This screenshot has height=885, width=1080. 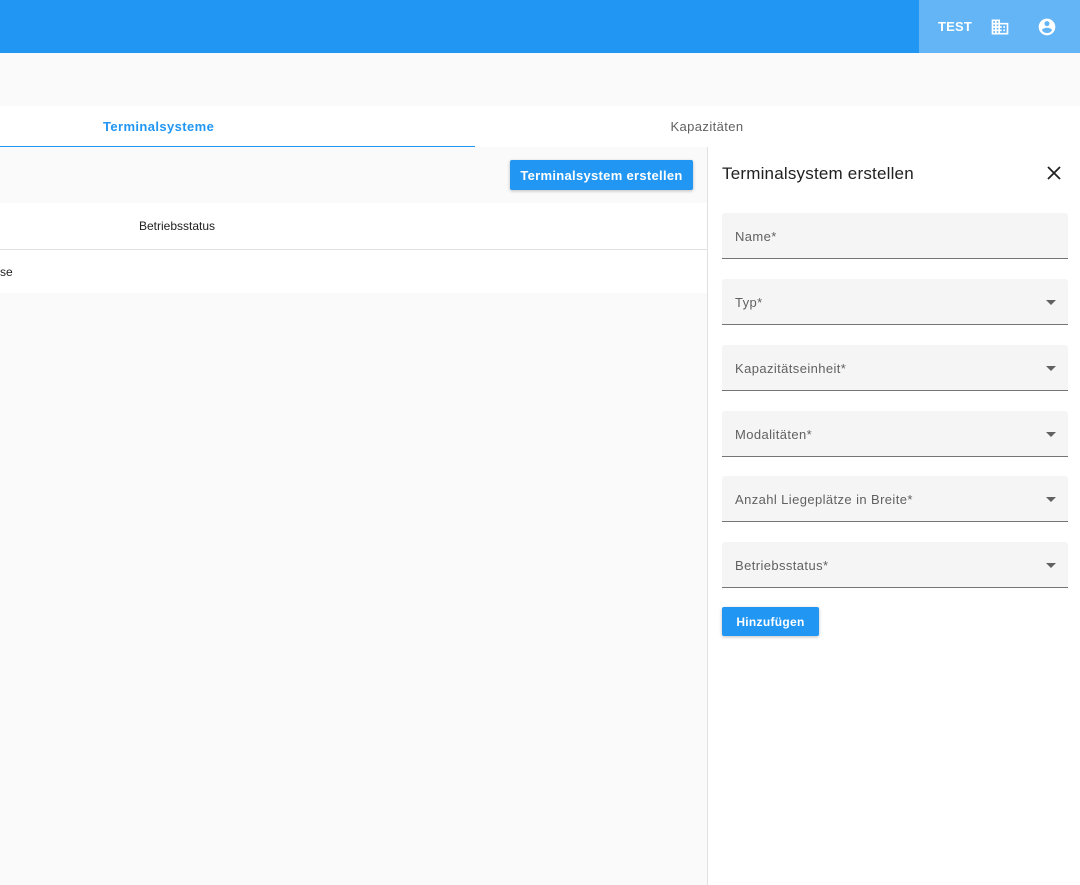 I want to click on panel-title: Terminalsystem erstellen, so click(x=818, y=173).